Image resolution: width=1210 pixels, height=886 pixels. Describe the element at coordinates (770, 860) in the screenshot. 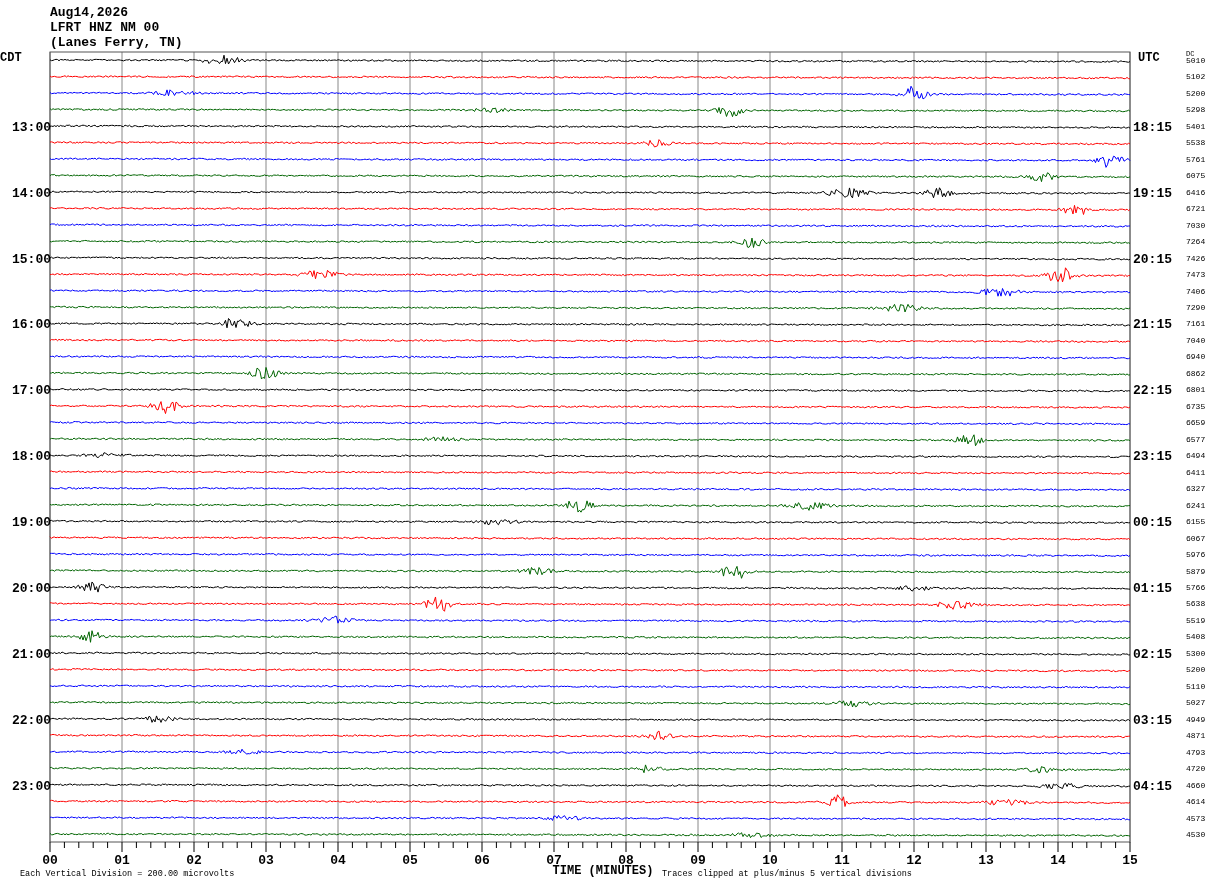

I see `axis-tick-label: 10` at that location.